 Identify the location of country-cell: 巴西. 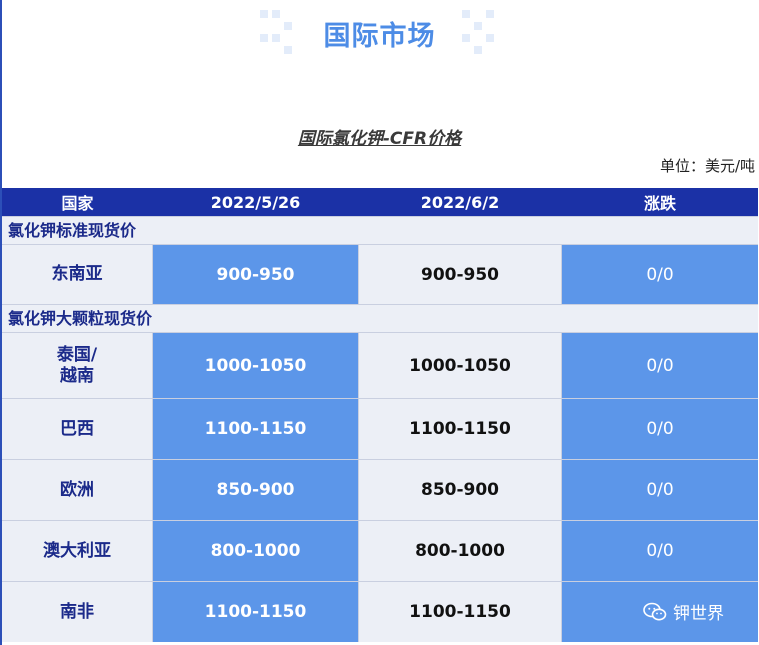
(77, 429).